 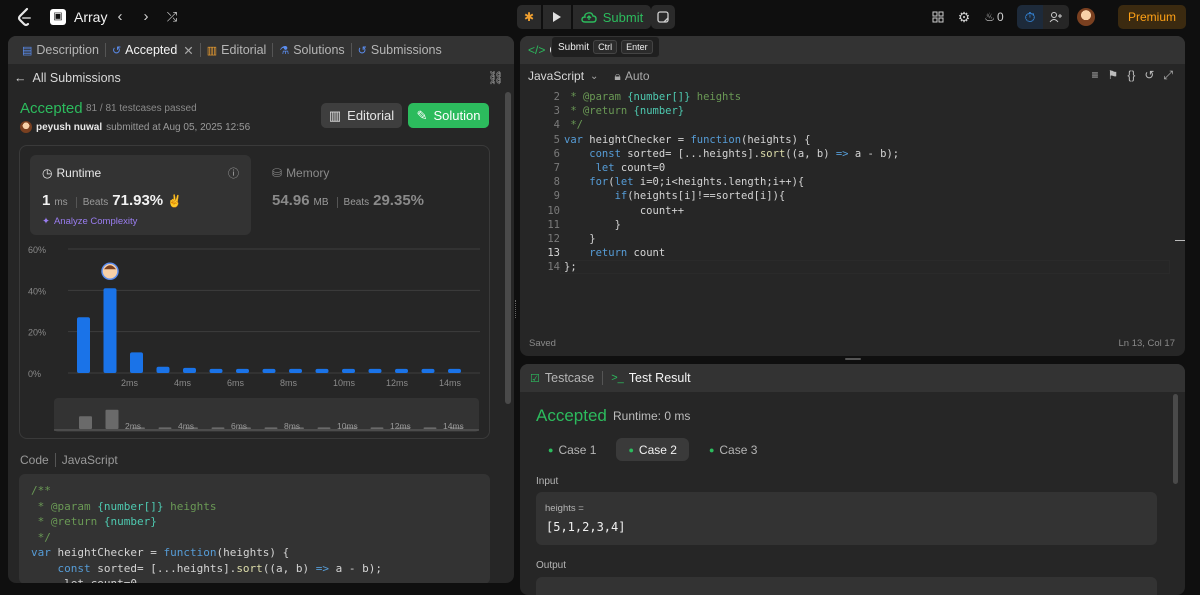 What do you see at coordinates (64, 506) in the screenshot?
I see `code-token: * @param` at bounding box center [64, 506].